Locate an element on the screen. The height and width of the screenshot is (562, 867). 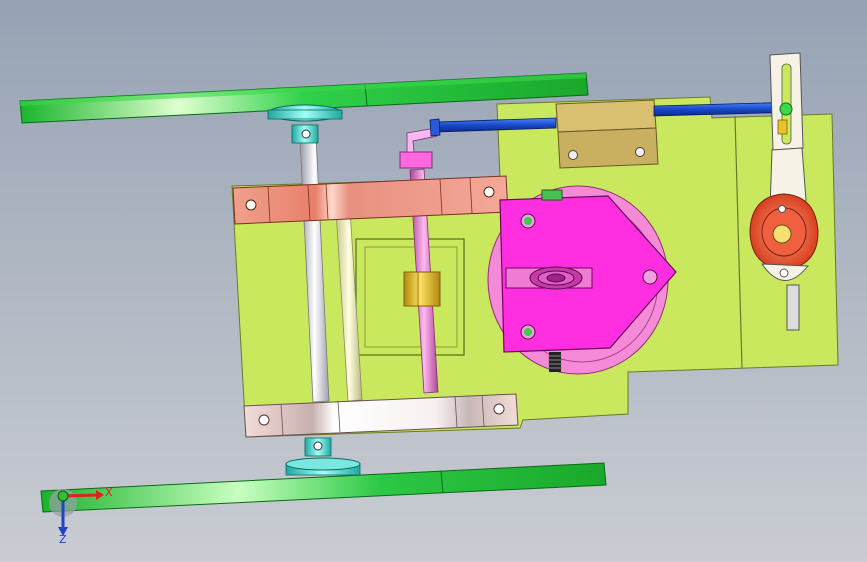
z-axis-label: Z is located at coordinates (63, 539).